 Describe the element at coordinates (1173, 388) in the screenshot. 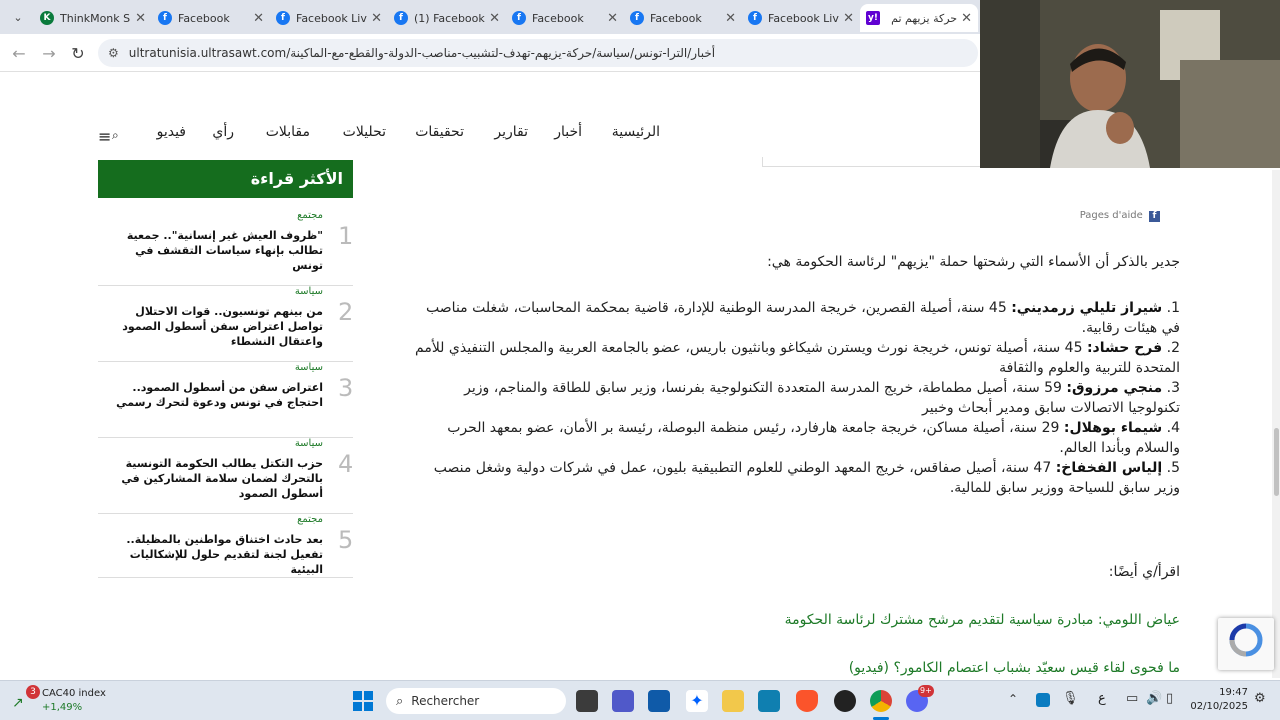

I see `list-number: 3.` at that location.